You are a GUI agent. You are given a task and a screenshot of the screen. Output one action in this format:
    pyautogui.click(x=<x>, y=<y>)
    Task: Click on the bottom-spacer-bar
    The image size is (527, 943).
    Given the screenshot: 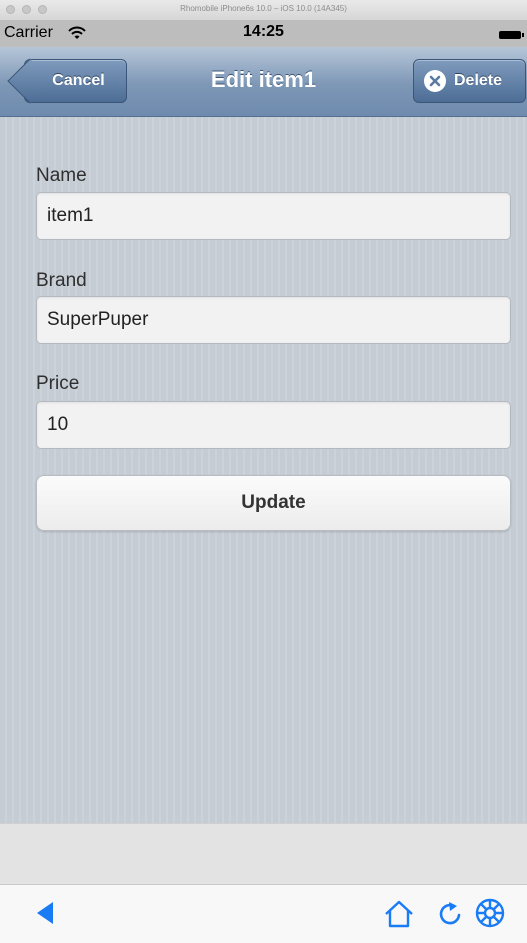 What is the action you would take?
    pyautogui.click(x=263, y=854)
    